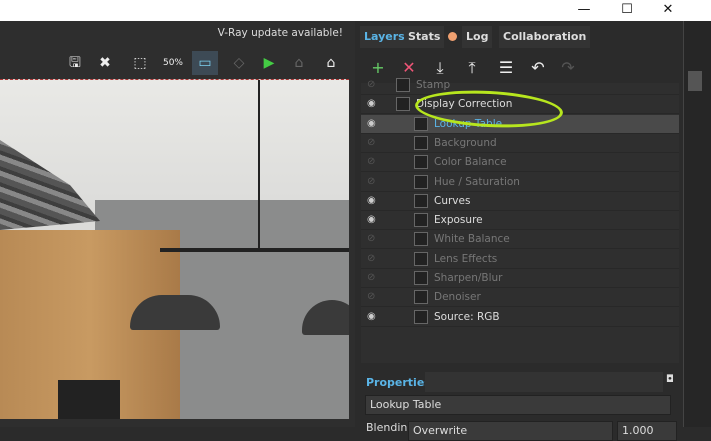 This screenshot has width=711, height=441. I want to click on tab-collaboration: Collaboration, so click(545, 37).